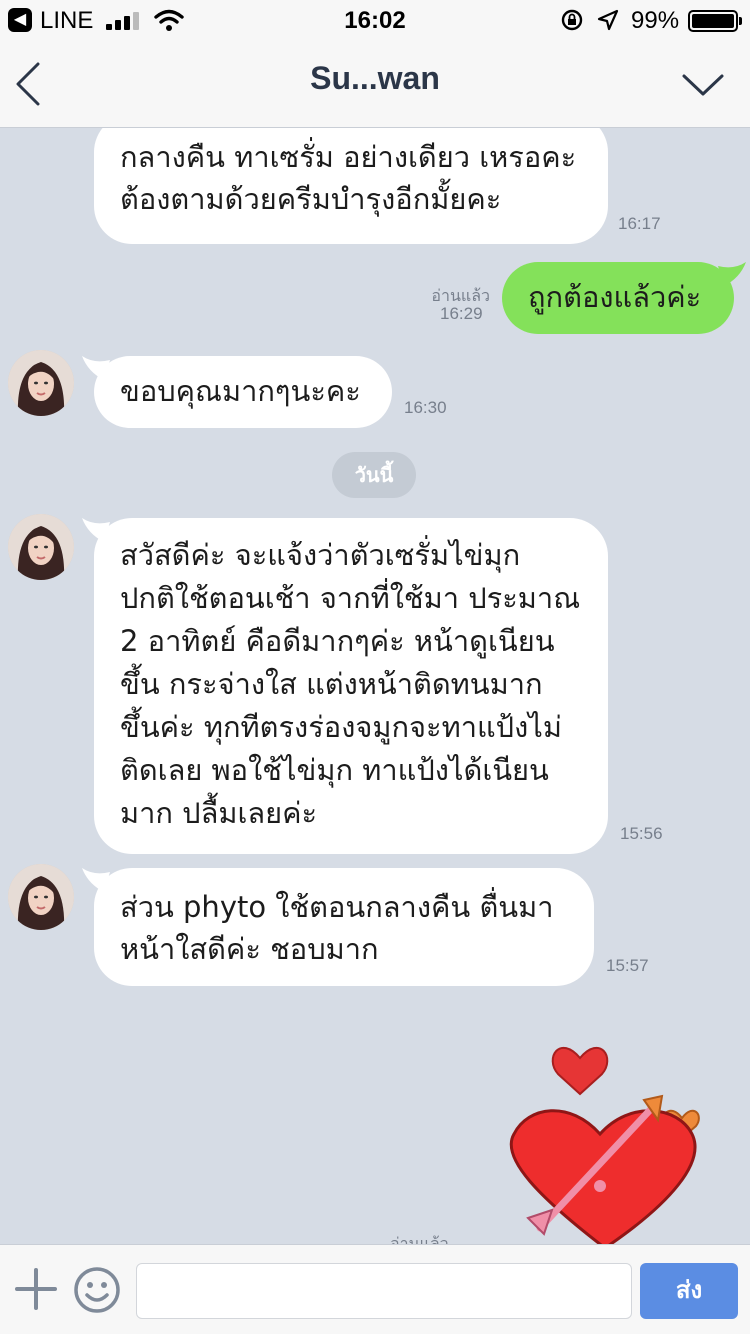 The height and width of the screenshot is (1334, 750). I want to click on chevron-down-icon, so click(703, 85).